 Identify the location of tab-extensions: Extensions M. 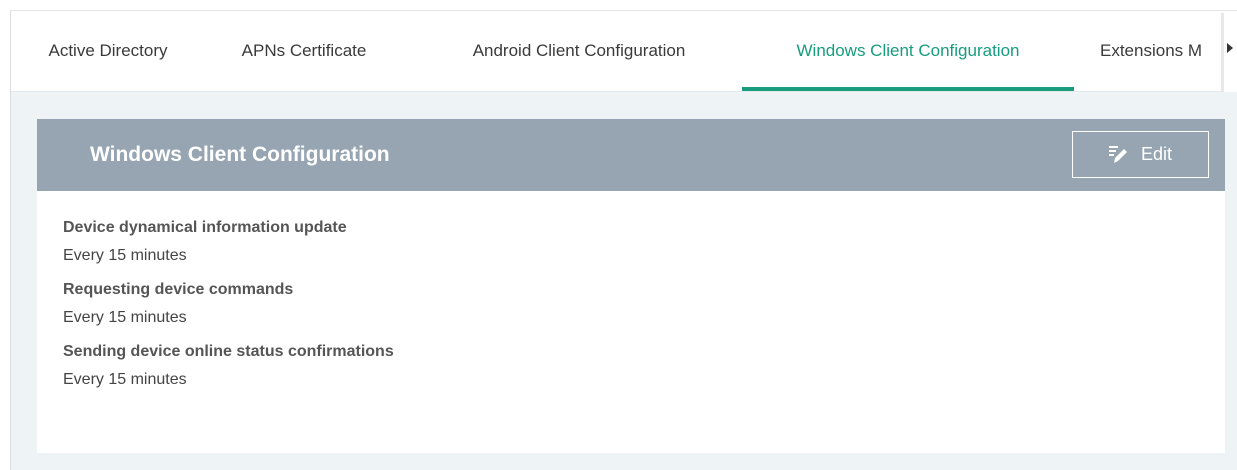
(1160, 51).